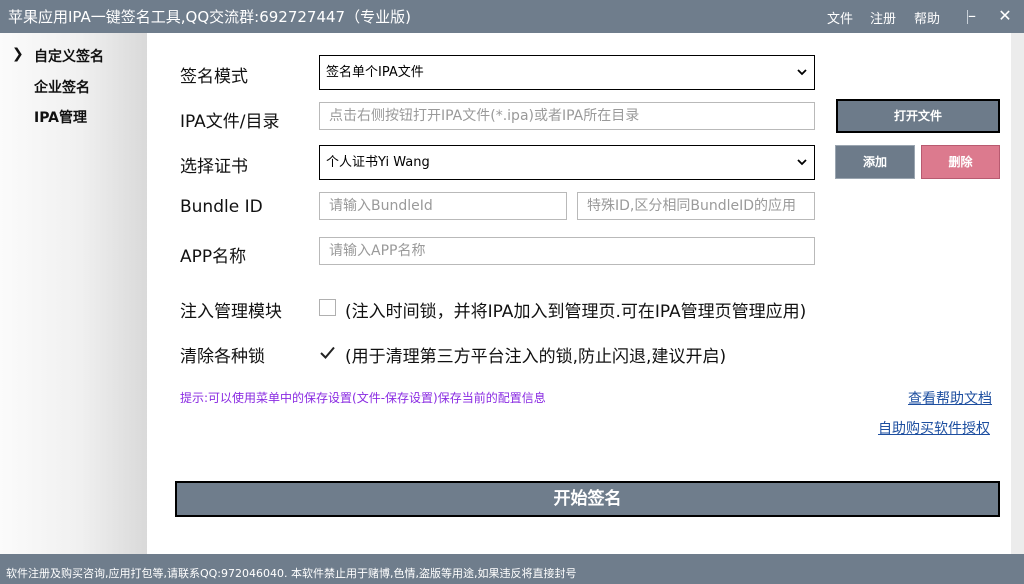  What do you see at coordinates (918, 116) in the screenshot?
I see `open-file-button: 打开文件` at bounding box center [918, 116].